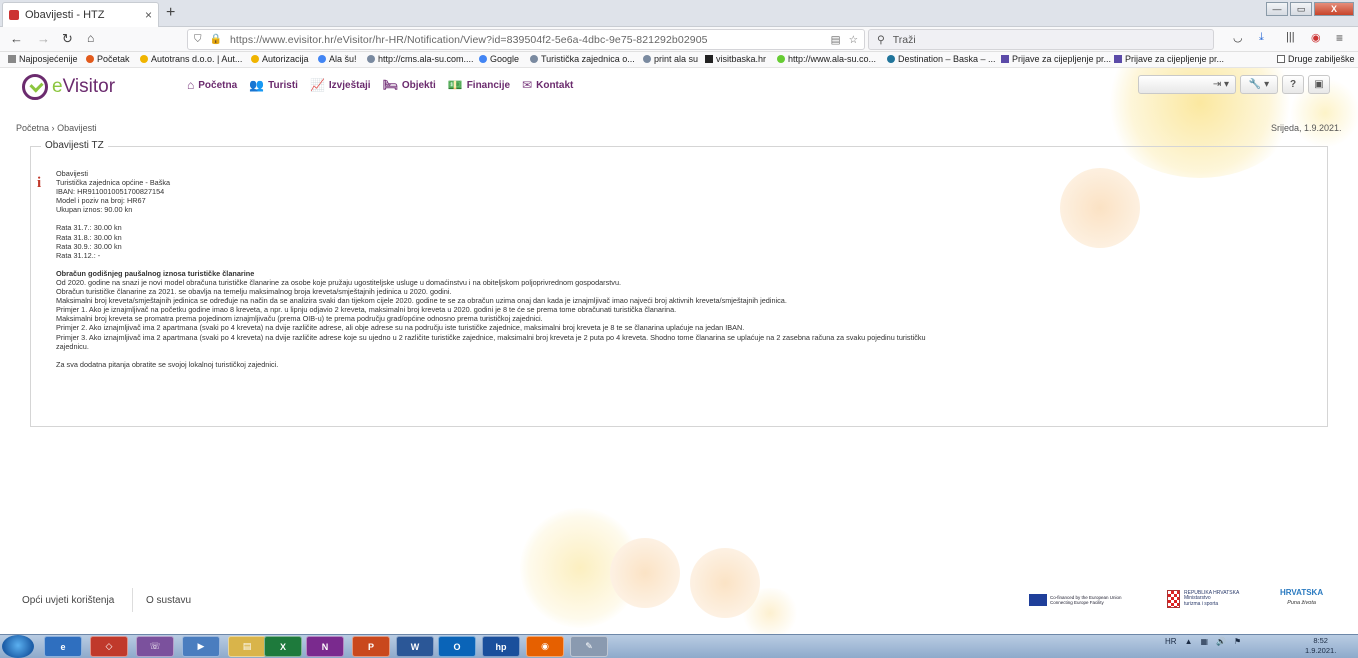  What do you see at coordinates (1339, 38) in the screenshot?
I see `menu-icon: ≡` at bounding box center [1339, 38].